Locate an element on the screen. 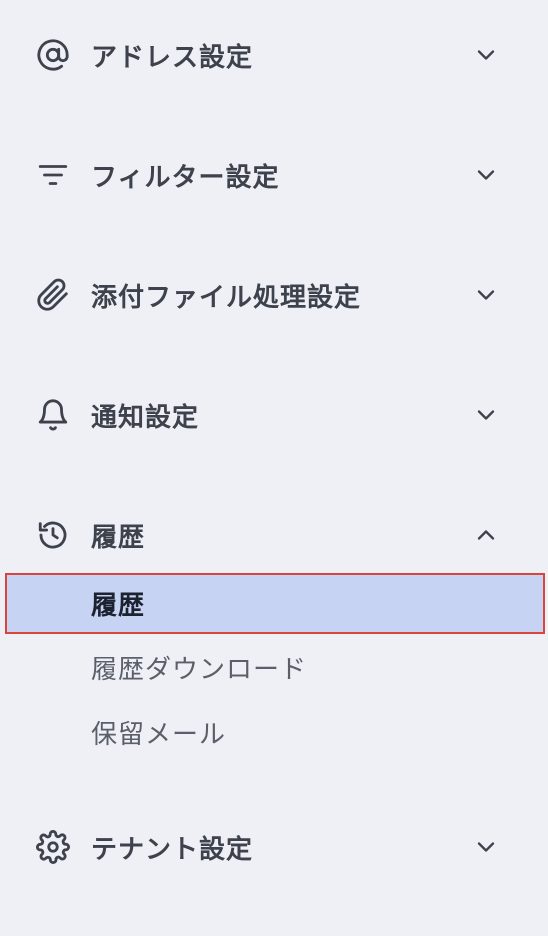  menu-address-label: アドレス設定 is located at coordinates (172, 57).